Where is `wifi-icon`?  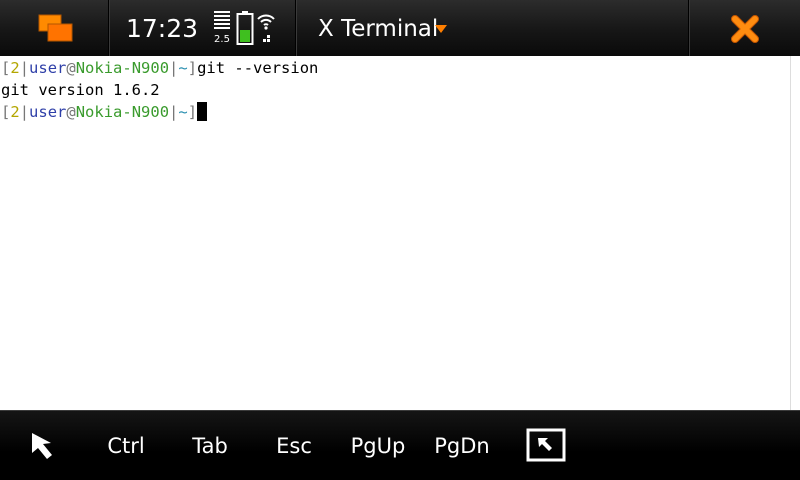 wifi-icon is located at coordinates (266, 28).